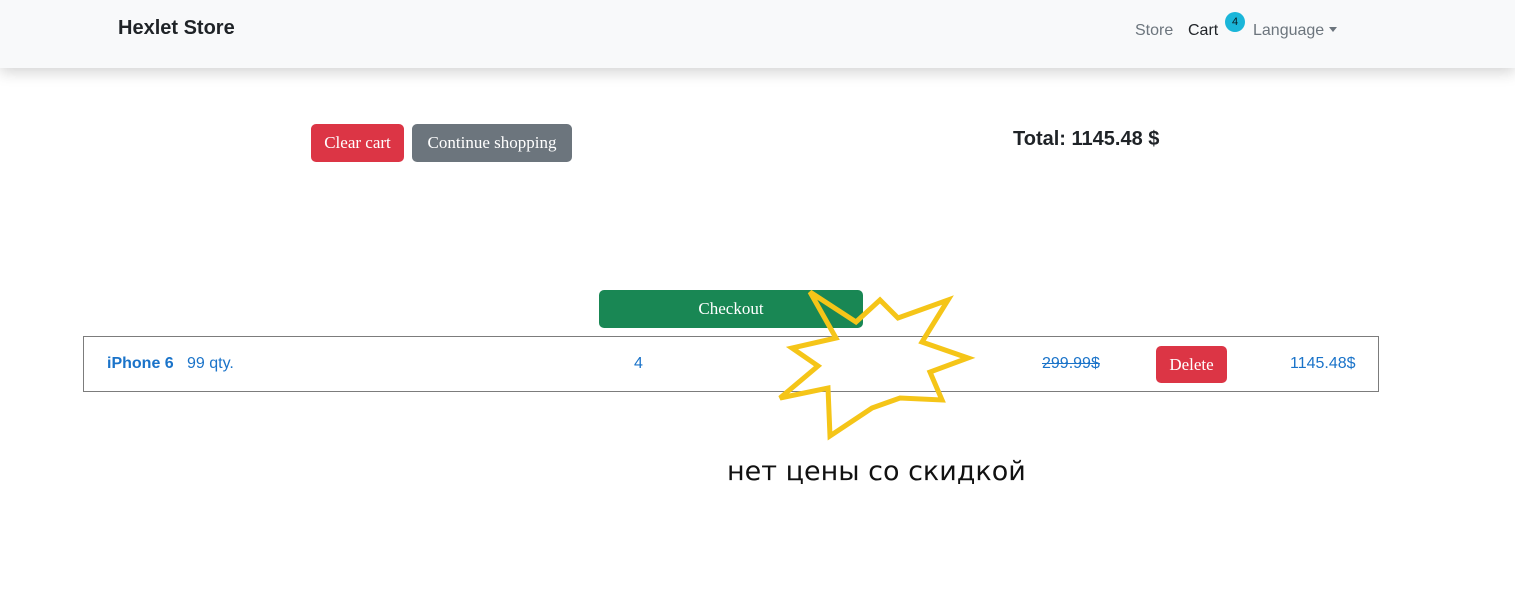  What do you see at coordinates (638, 363) in the screenshot?
I see `item-quantity: 4` at bounding box center [638, 363].